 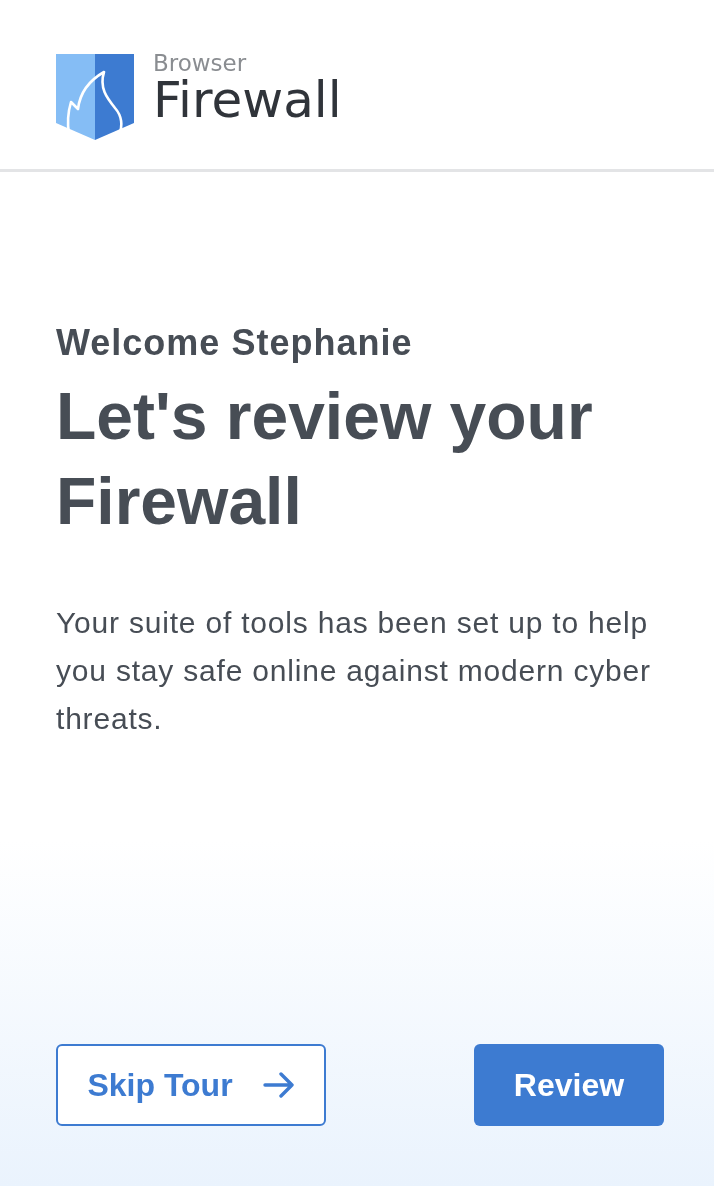 I want to click on skip-tour-button: Skip Tour, so click(x=191, y=1085).